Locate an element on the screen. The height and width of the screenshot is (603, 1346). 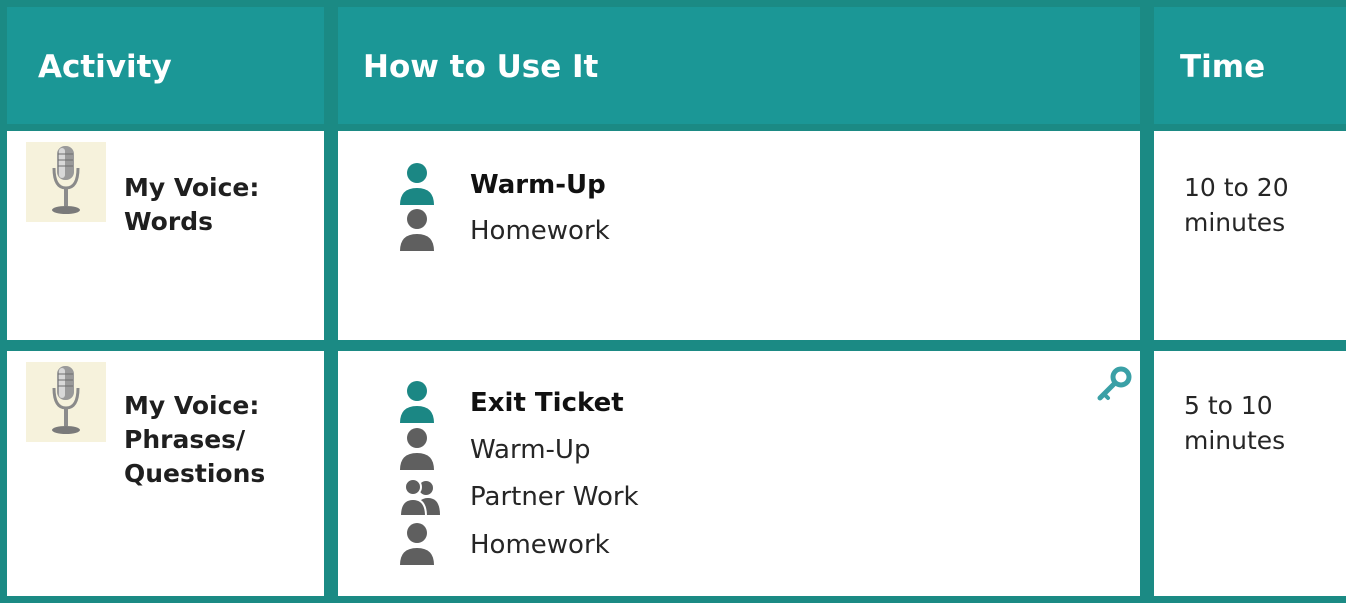
use-item-partner-work: Partner Work is located at coordinates (749, 497).